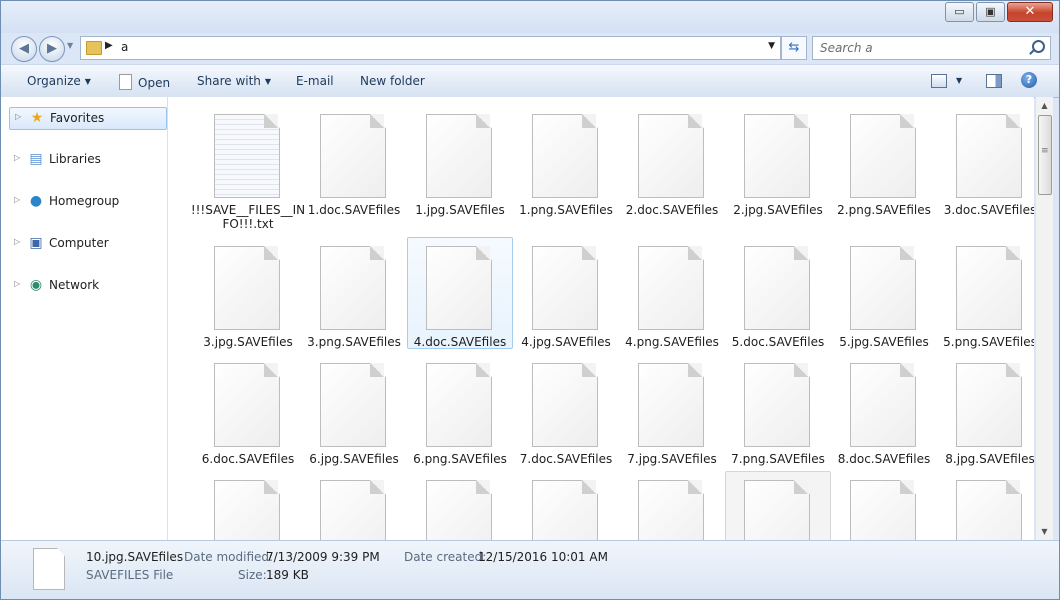 The width and height of the screenshot is (1060, 600). What do you see at coordinates (1045, 155) in the screenshot?
I see `scrollbar-thumb` at bounding box center [1045, 155].